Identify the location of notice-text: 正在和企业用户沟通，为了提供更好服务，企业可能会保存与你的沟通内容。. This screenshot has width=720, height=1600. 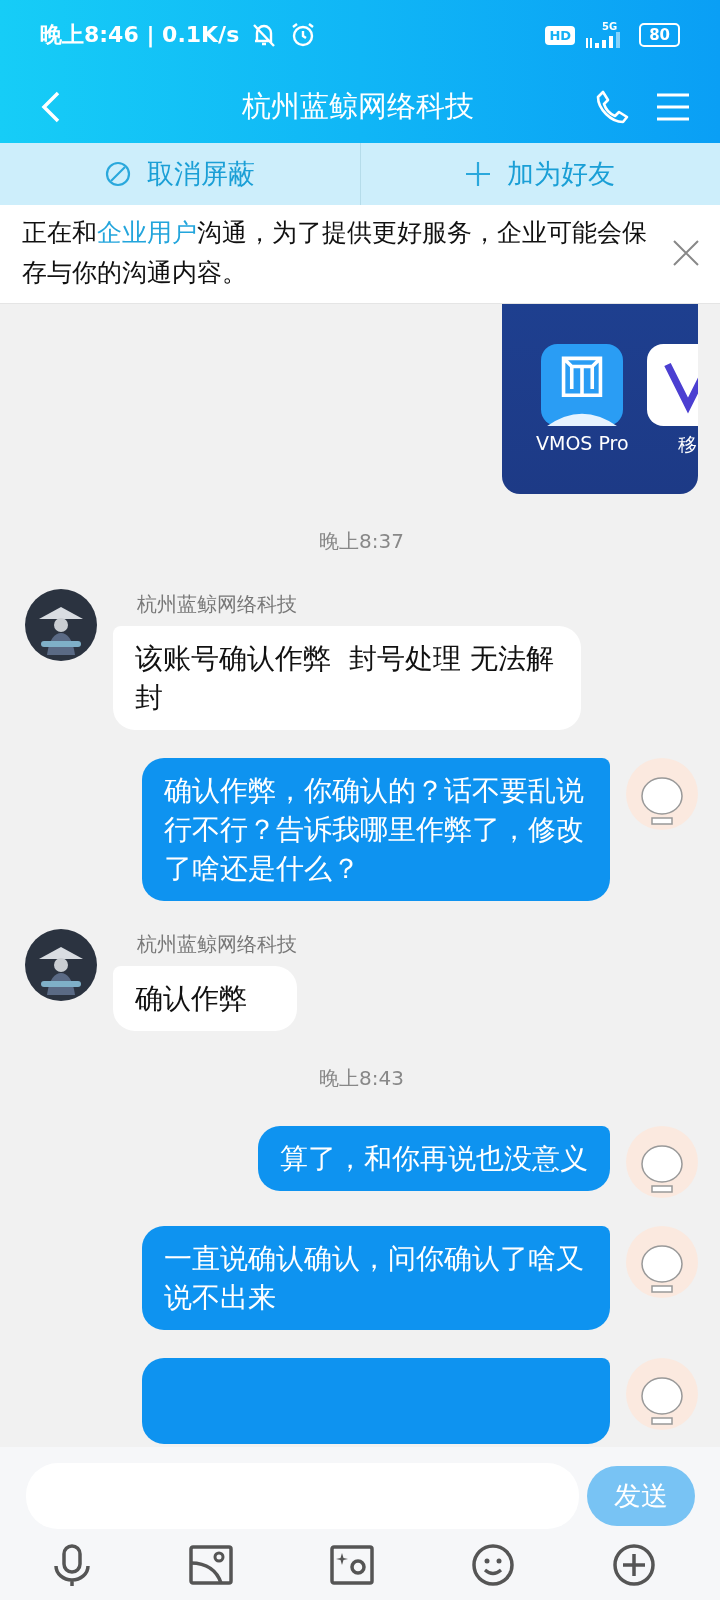
(335, 253).